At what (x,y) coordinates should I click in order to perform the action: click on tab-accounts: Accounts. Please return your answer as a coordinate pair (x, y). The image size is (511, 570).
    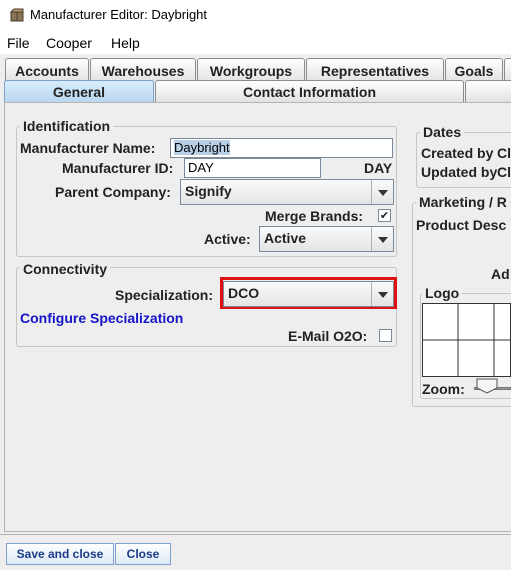
    Looking at the image, I should click on (47, 70).